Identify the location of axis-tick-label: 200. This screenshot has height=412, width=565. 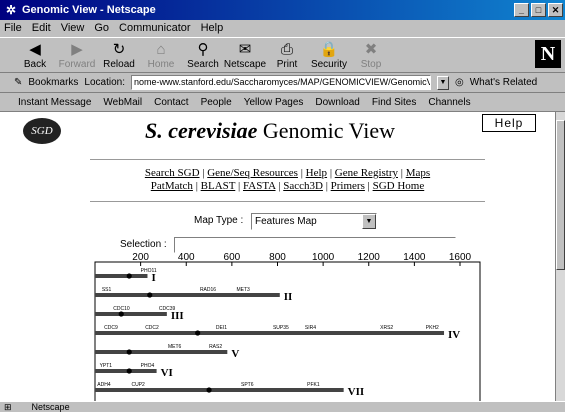
(140, 257).